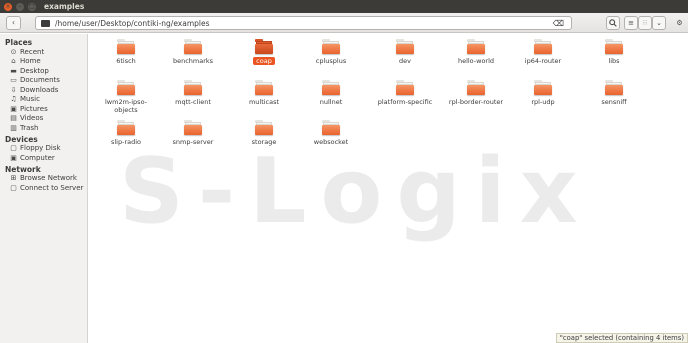 The height and width of the screenshot is (343, 688). I want to click on home-icon: ⌂, so click(13, 61).